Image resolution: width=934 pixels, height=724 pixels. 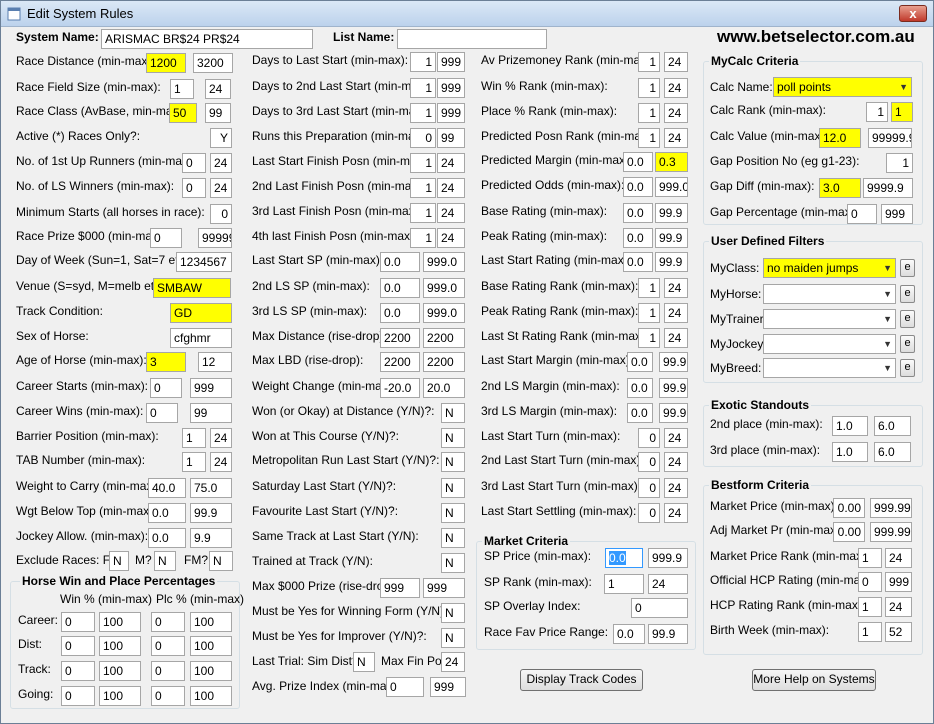 What do you see at coordinates (892, 426) in the screenshot?
I see `max-input: 6.0` at bounding box center [892, 426].